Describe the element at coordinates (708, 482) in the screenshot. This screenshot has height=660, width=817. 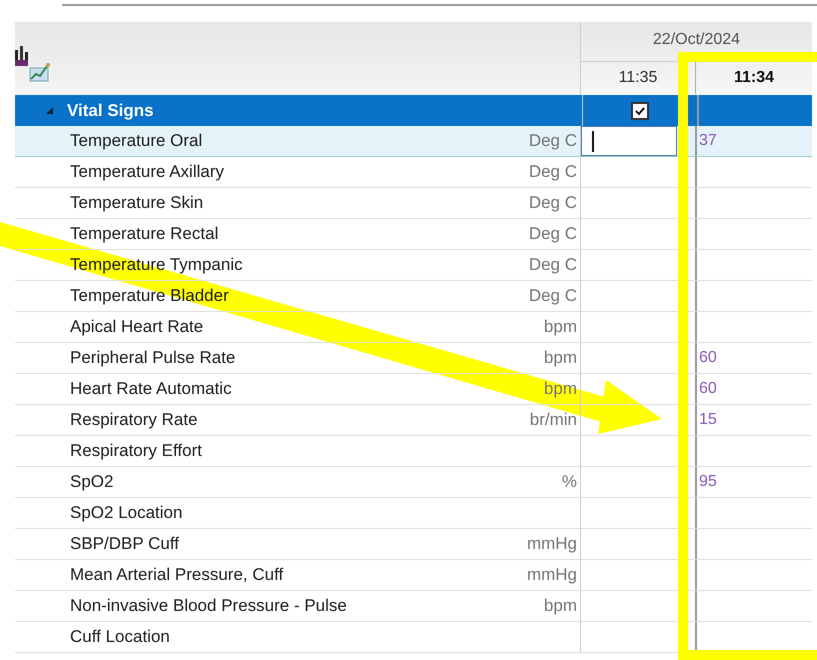
I see `table-cell: 95` at that location.